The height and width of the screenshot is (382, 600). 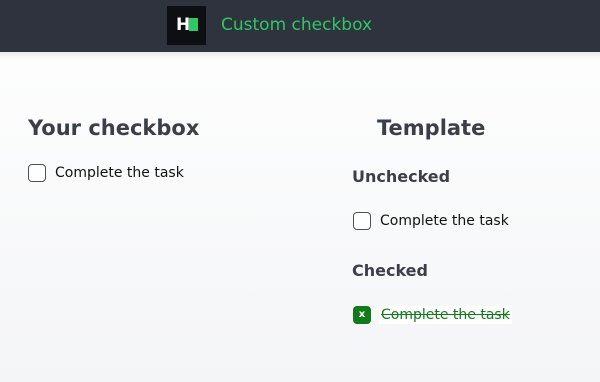 I want to click on your-checkbox-row: Complete the task, so click(x=106, y=173).